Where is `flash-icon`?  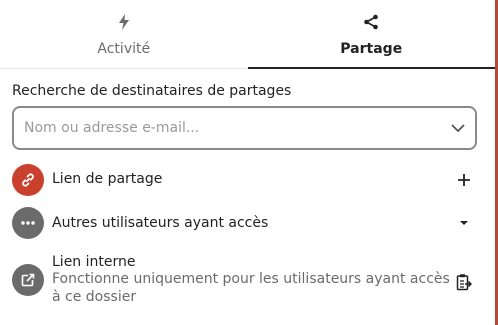
flash-icon is located at coordinates (124, 22).